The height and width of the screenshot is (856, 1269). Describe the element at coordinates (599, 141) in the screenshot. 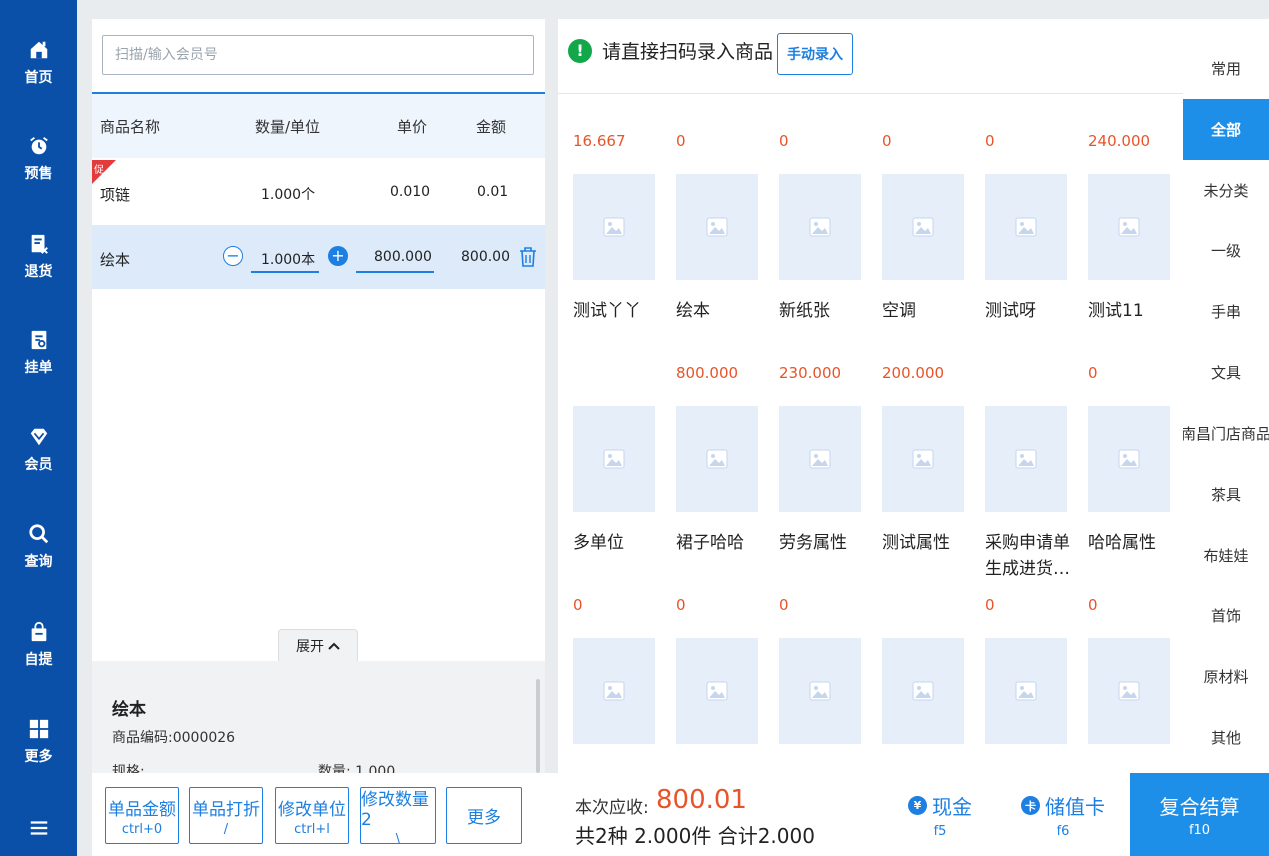

I see `product-price: 16.667` at that location.